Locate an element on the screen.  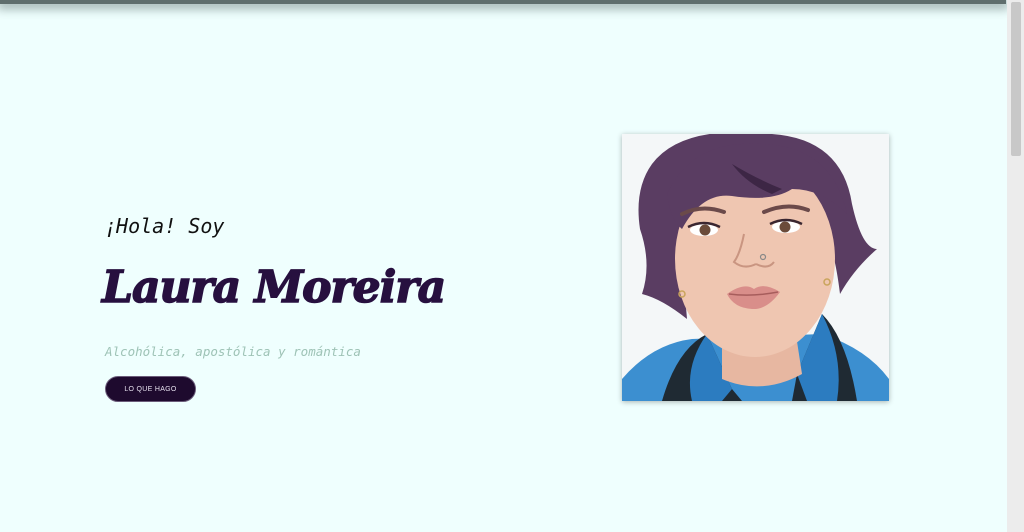
hero-tagline: Alcohólica, apostólica y romántica is located at coordinates (233, 351).